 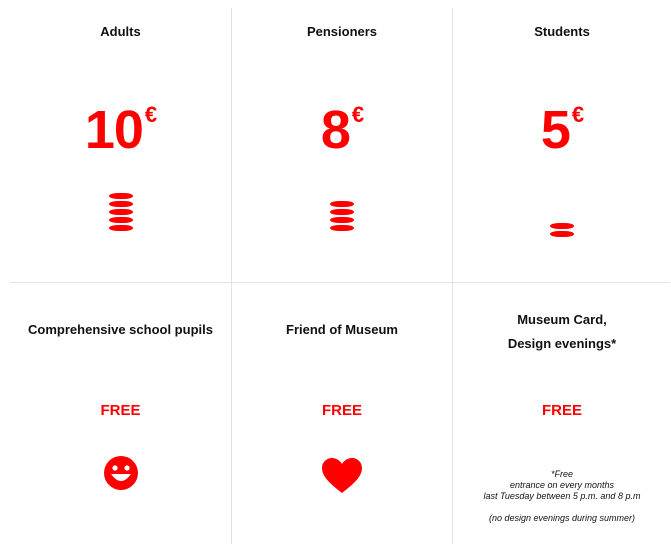 What do you see at coordinates (342, 329) in the screenshot?
I see `category-title: Friend of Museum` at bounding box center [342, 329].